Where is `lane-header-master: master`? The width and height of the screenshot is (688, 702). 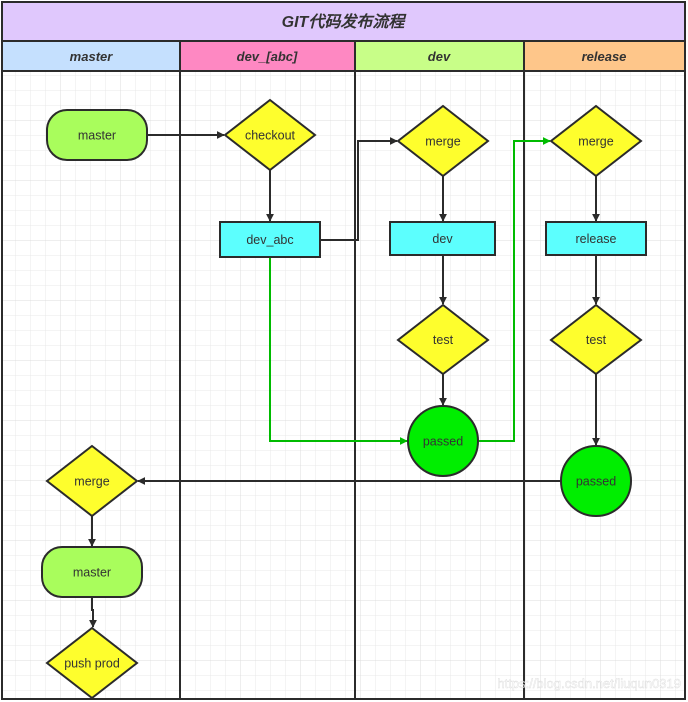
lane-header-master: master is located at coordinates (91, 56).